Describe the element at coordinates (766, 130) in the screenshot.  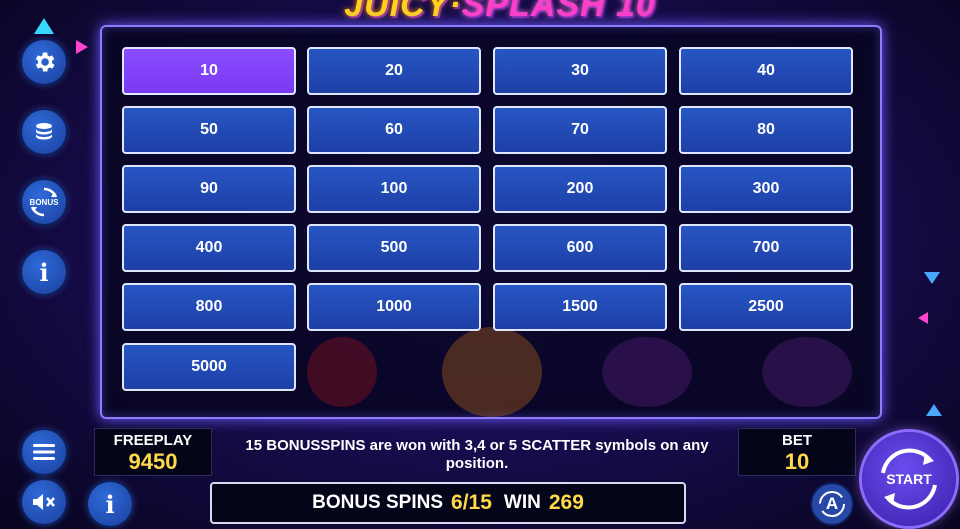
I see `bet-option-80: 80` at that location.